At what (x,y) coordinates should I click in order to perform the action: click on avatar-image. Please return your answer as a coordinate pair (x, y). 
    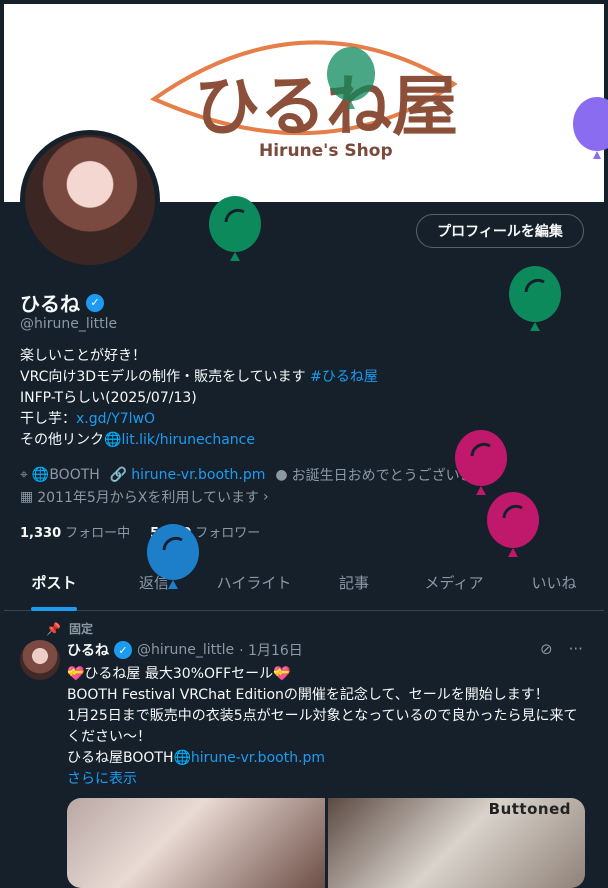
    Looking at the image, I should click on (90, 200).